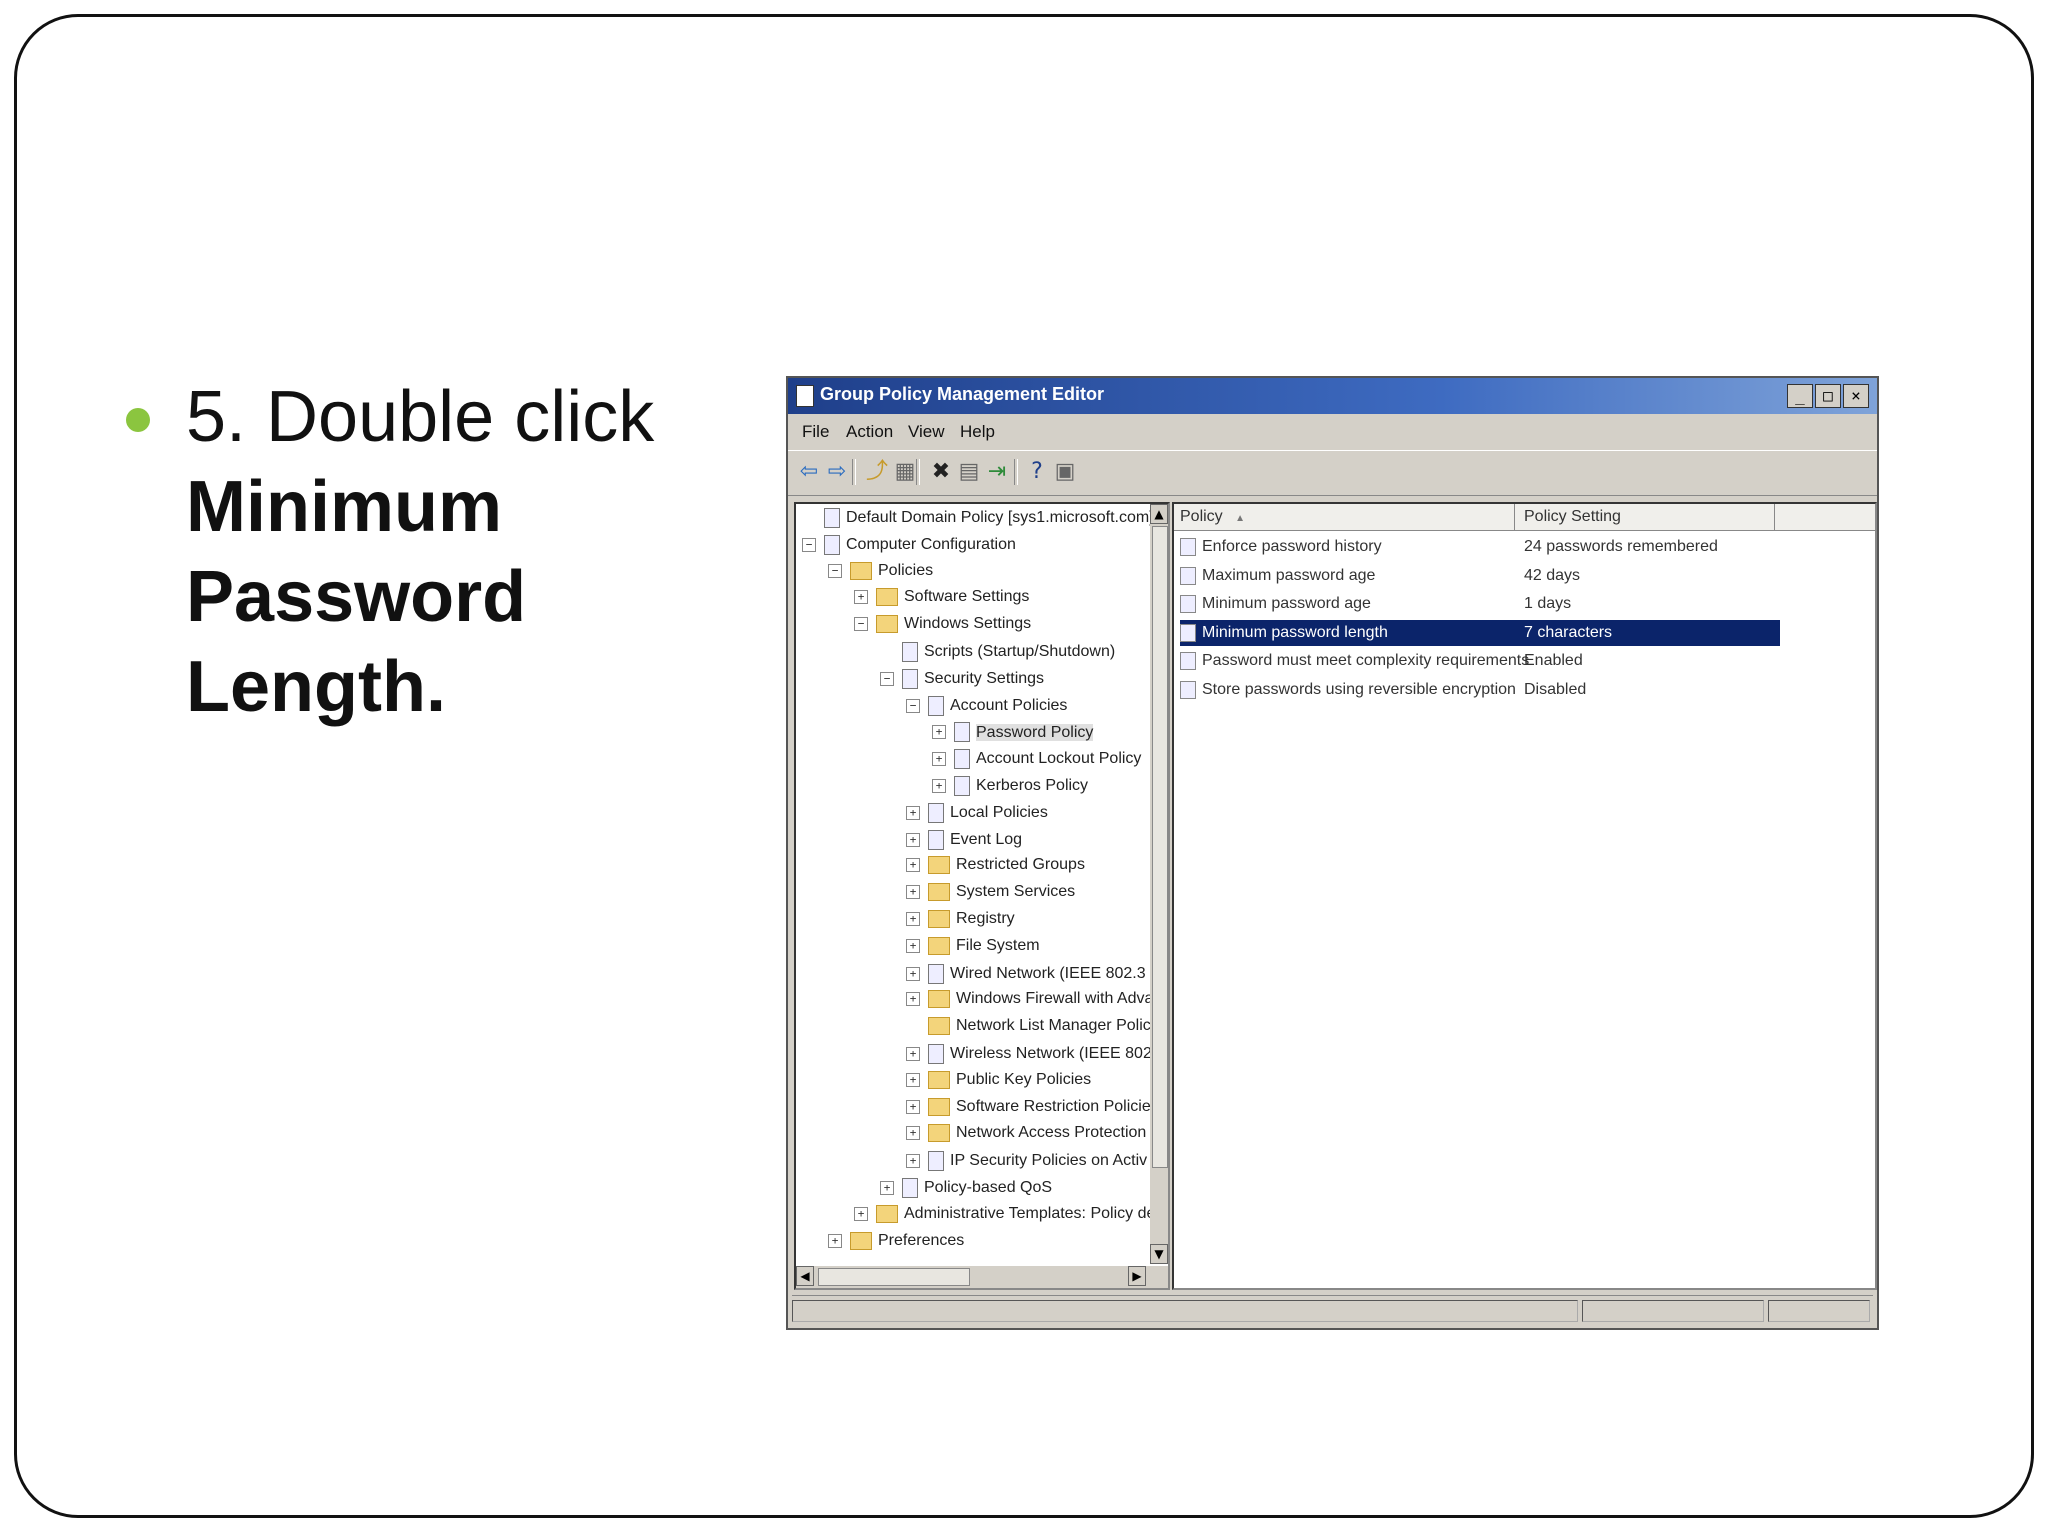  Describe the element at coordinates (1188, 604) in the screenshot. I see `policy-setting-icon` at that location.